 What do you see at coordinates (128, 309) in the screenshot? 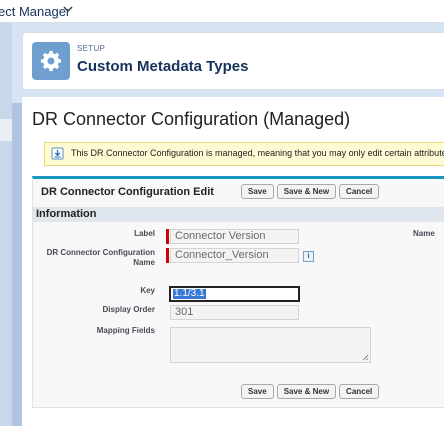
I see `display-order-label: Display Order` at bounding box center [128, 309].